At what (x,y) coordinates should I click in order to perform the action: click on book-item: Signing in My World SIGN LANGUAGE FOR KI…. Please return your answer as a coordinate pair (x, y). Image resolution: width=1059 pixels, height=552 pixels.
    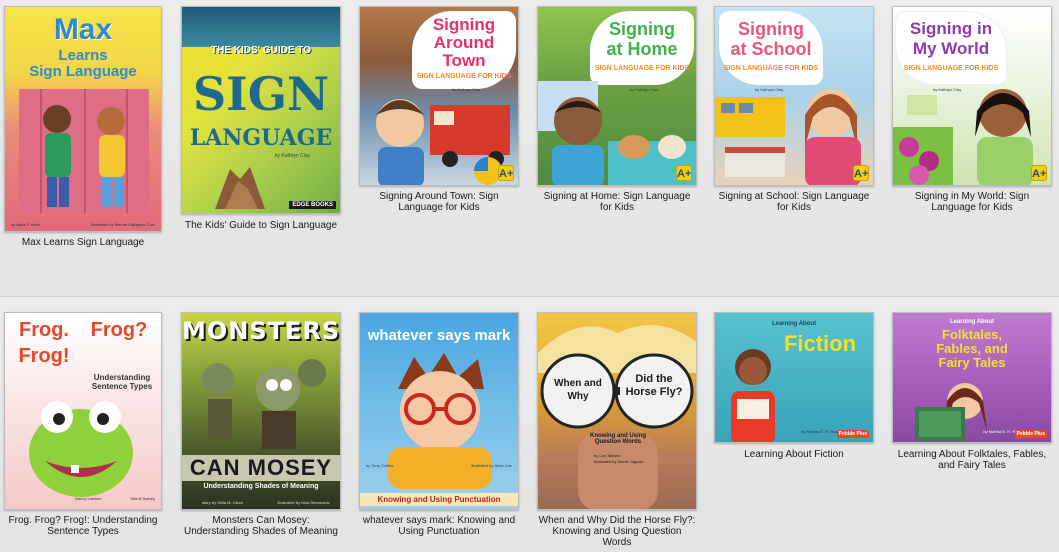
    Looking at the image, I should click on (972, 110).